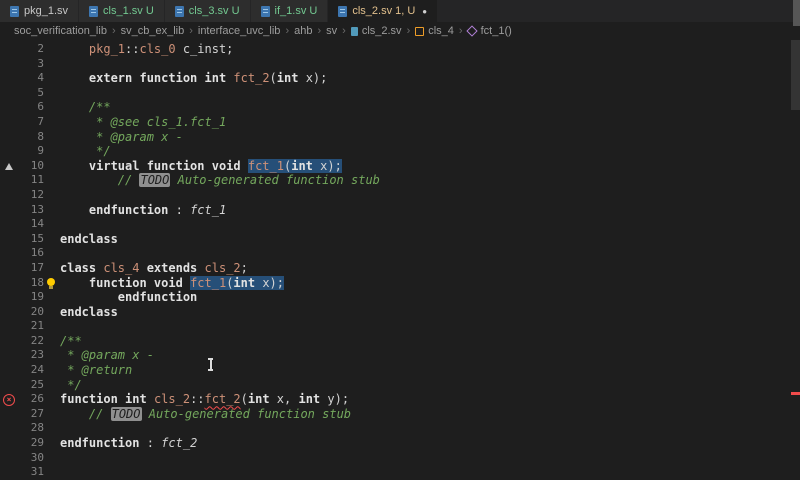  What do you see at coordinates (31, 326) in the screenshot?
I see `line-number: 21` at bounding box center [31, 326].